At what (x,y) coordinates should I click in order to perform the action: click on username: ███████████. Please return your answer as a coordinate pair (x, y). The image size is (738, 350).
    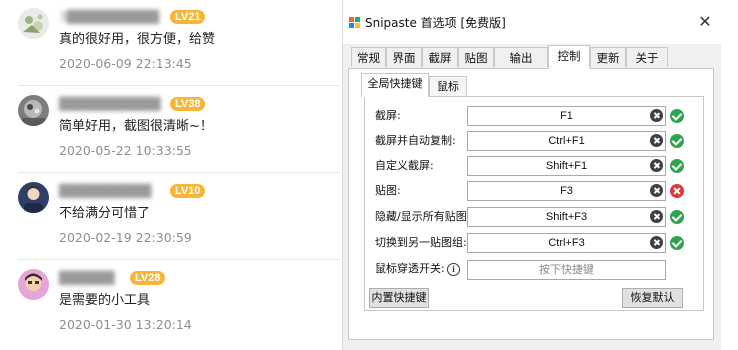
    Looking at the image, I should click on (110, 104).